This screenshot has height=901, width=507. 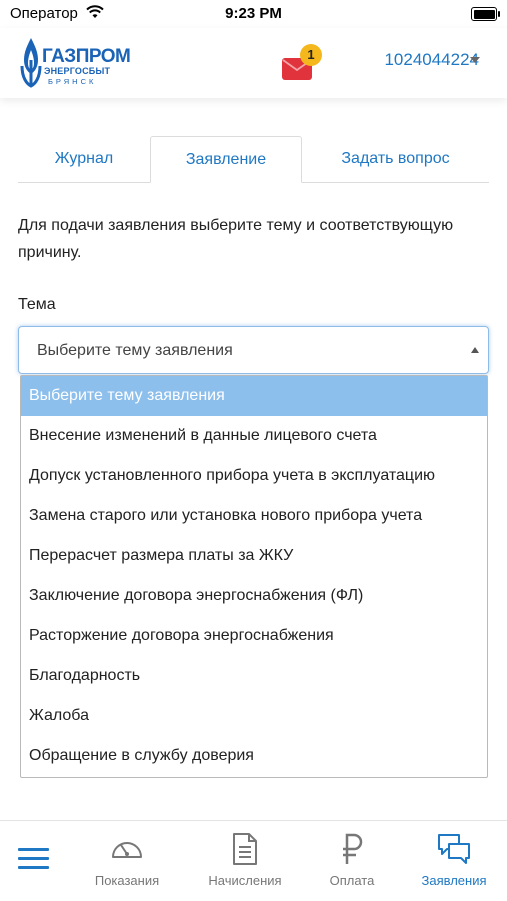 I want to click on clock: 9:23 PM, so click(x=253, y=13).